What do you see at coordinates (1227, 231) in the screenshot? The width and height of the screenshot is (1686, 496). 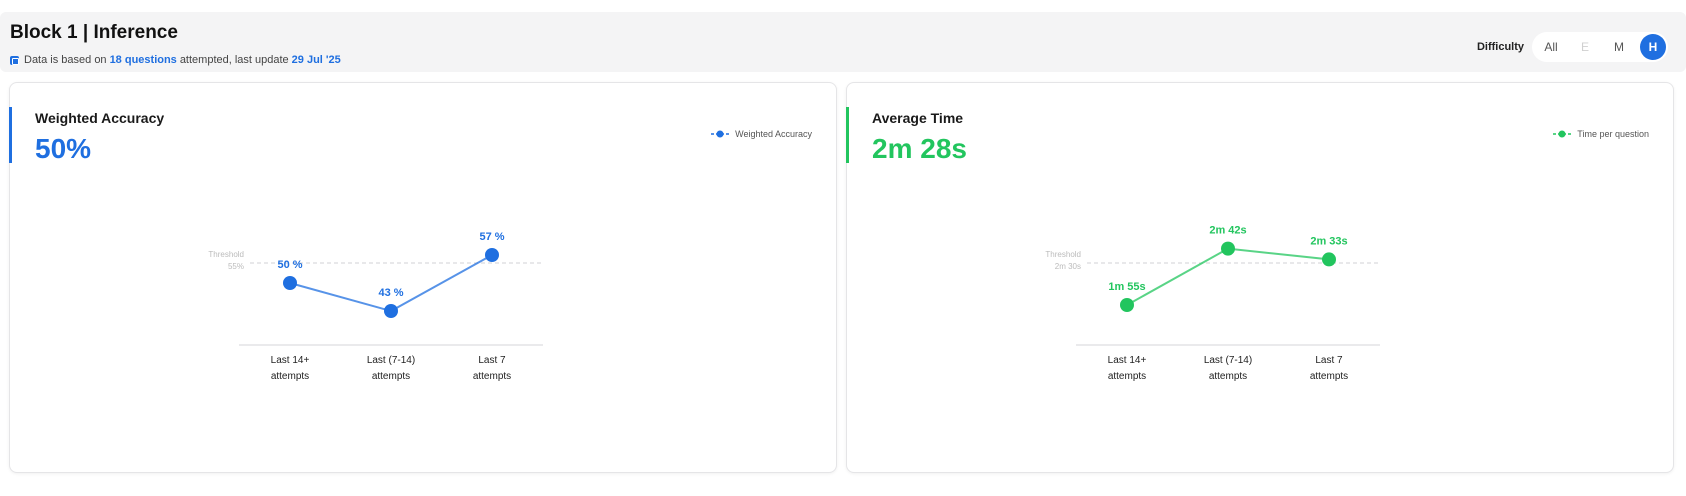 I see `data-label: 2m 42s` at bounding box center [1227, 231].